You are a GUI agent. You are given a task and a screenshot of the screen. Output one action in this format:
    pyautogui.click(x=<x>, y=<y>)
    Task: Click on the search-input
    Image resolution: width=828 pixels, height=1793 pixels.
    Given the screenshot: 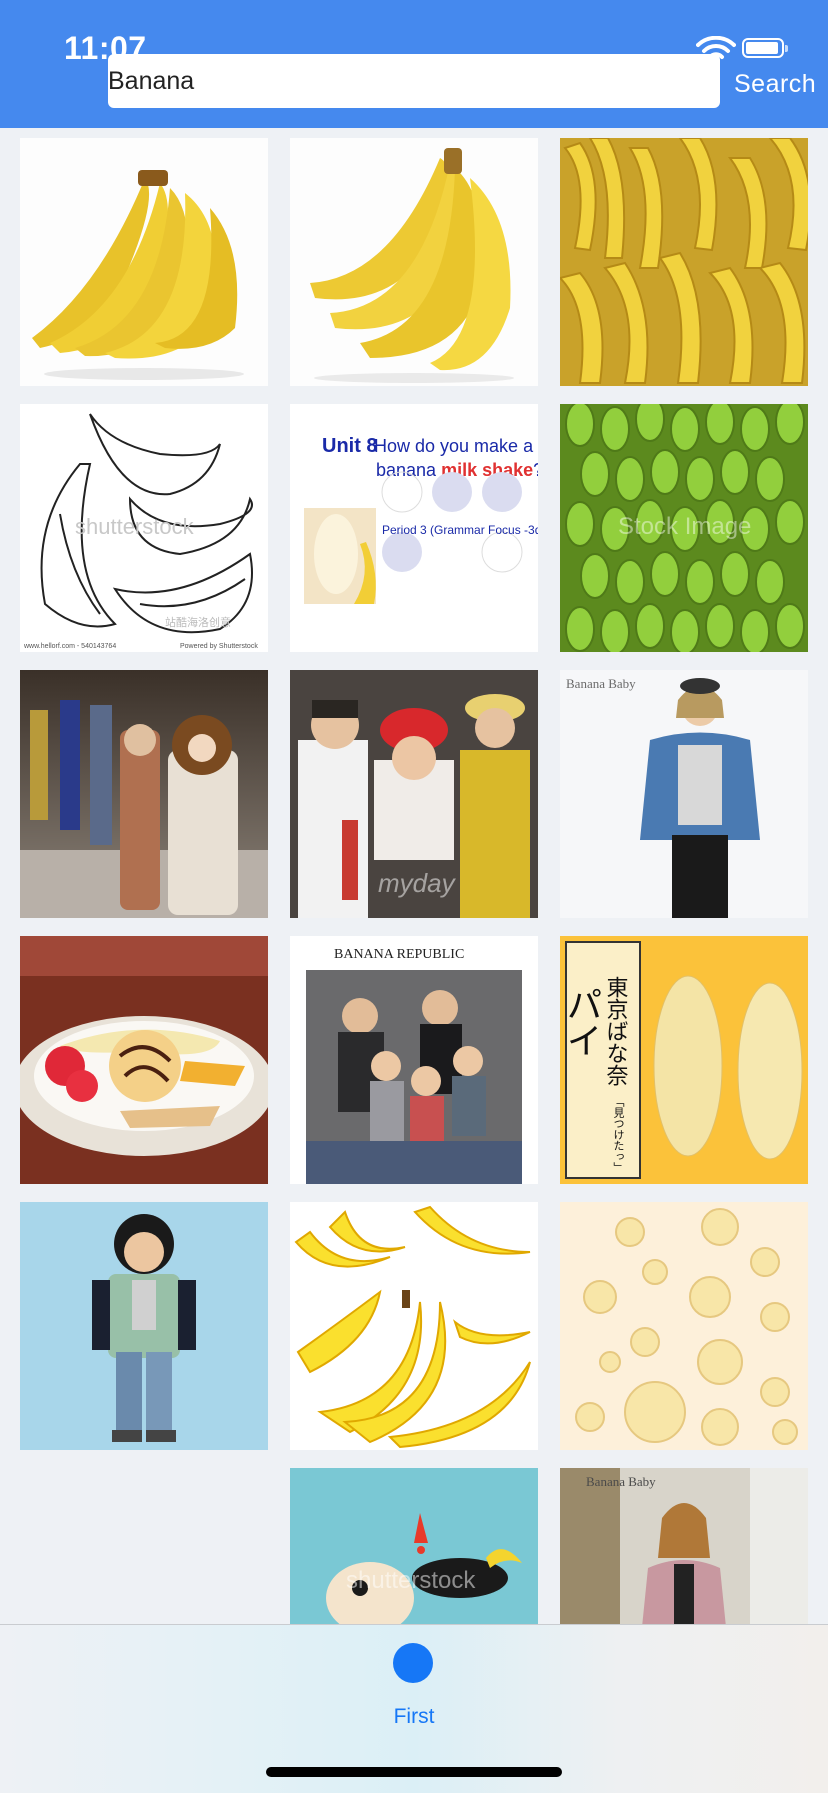 What is the action you would take?
    pyautogui.click(x=414, y=81)
    